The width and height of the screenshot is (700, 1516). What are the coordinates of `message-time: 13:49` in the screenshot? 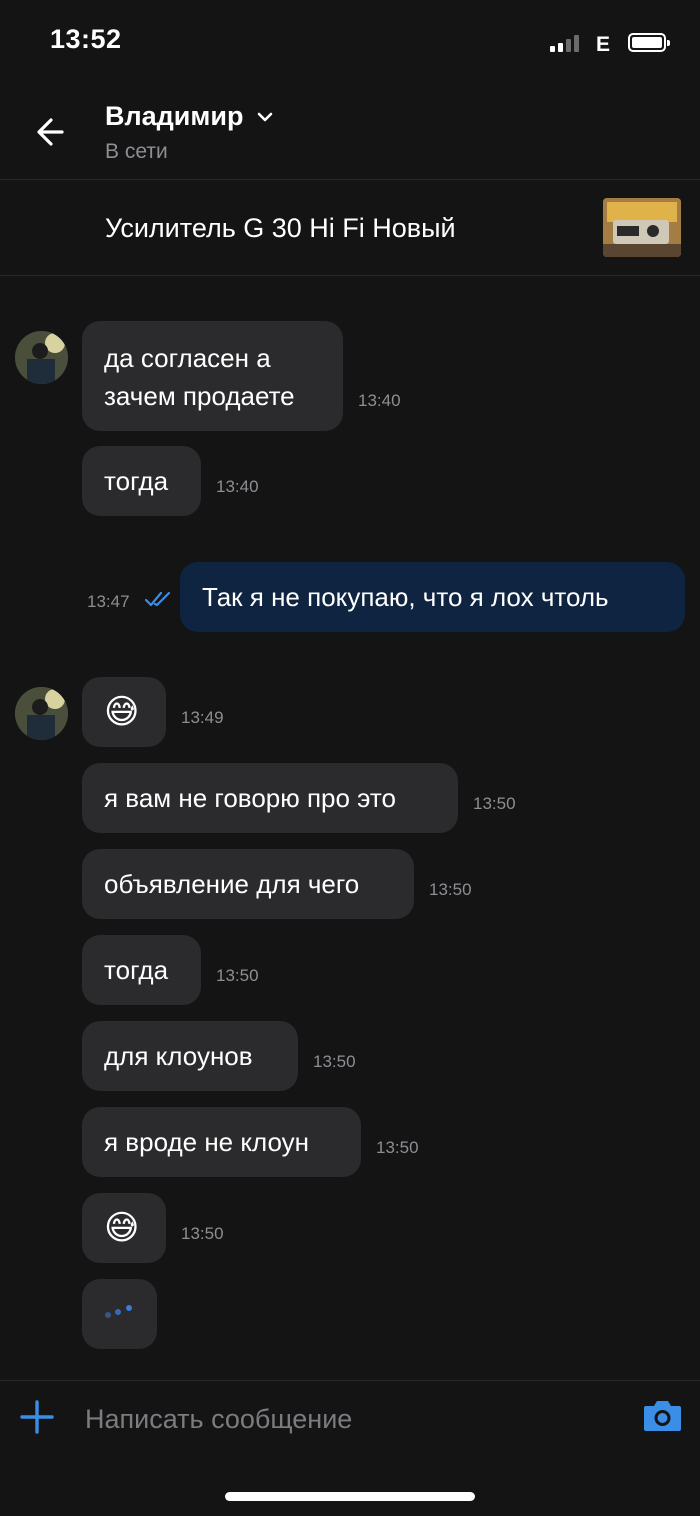 It's located at (202, 717).